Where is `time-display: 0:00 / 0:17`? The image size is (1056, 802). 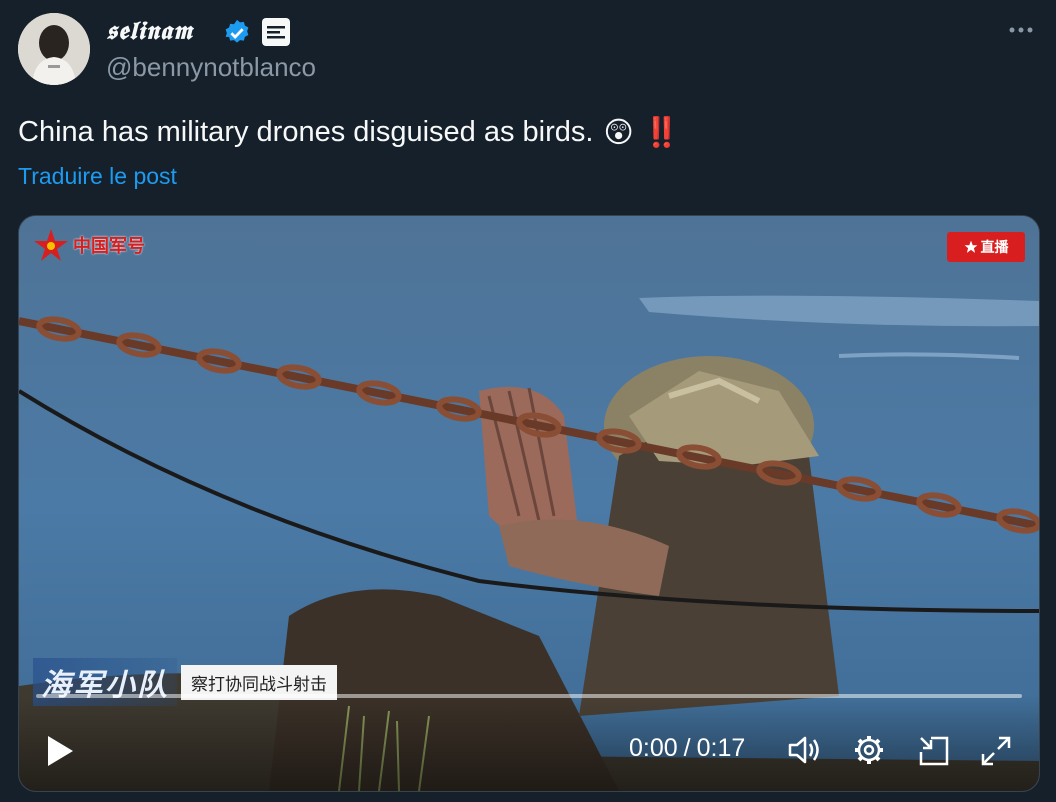
time-display: 0:00 / 0:17 is located at coordinates (687, 748).